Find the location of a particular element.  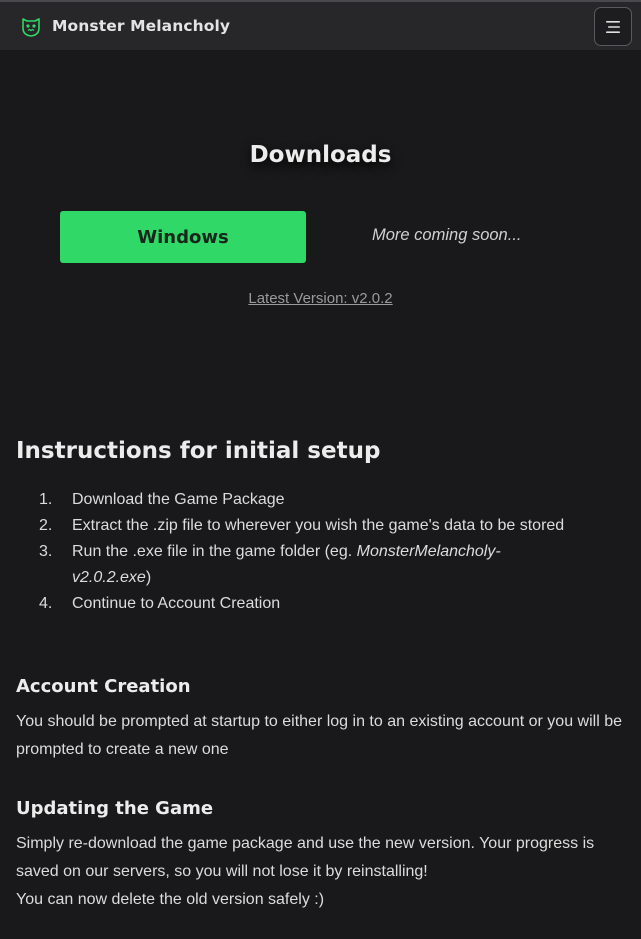

instructions-heading: Instructions for initial setup is located at coordinates (198, 451).